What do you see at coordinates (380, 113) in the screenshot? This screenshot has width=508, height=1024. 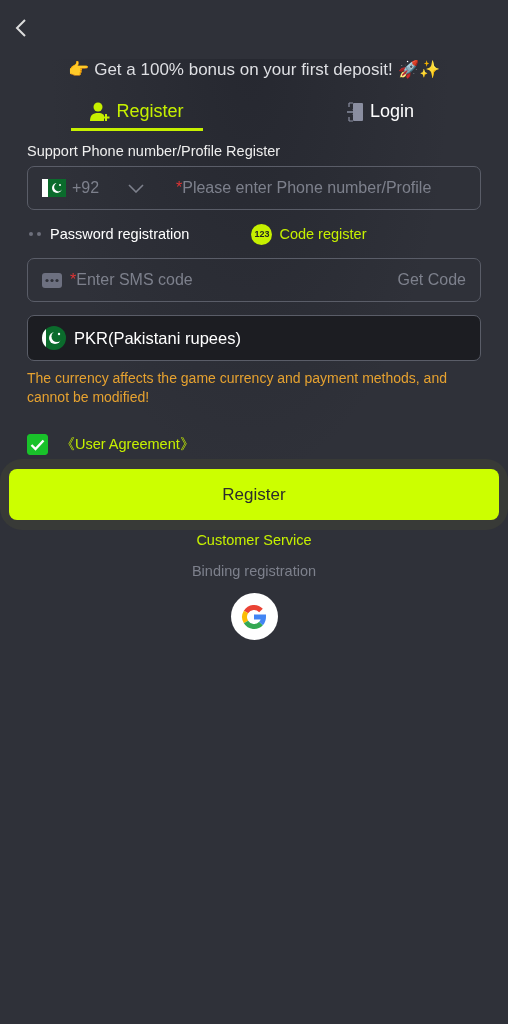 I see `login-tab: Login` at bounding box center [380, 113].